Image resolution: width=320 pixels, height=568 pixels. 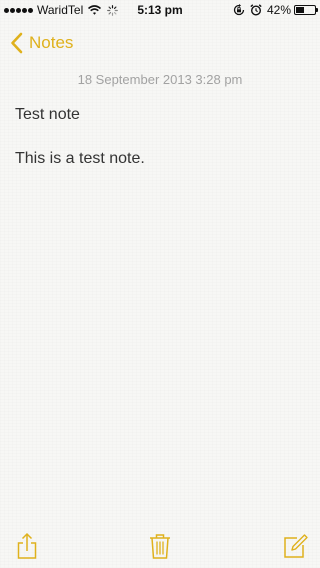 What do you see at coordinates (17, 43) in the screenshot?
I see `chevron-left-icon` at bounding box center [17, 43].